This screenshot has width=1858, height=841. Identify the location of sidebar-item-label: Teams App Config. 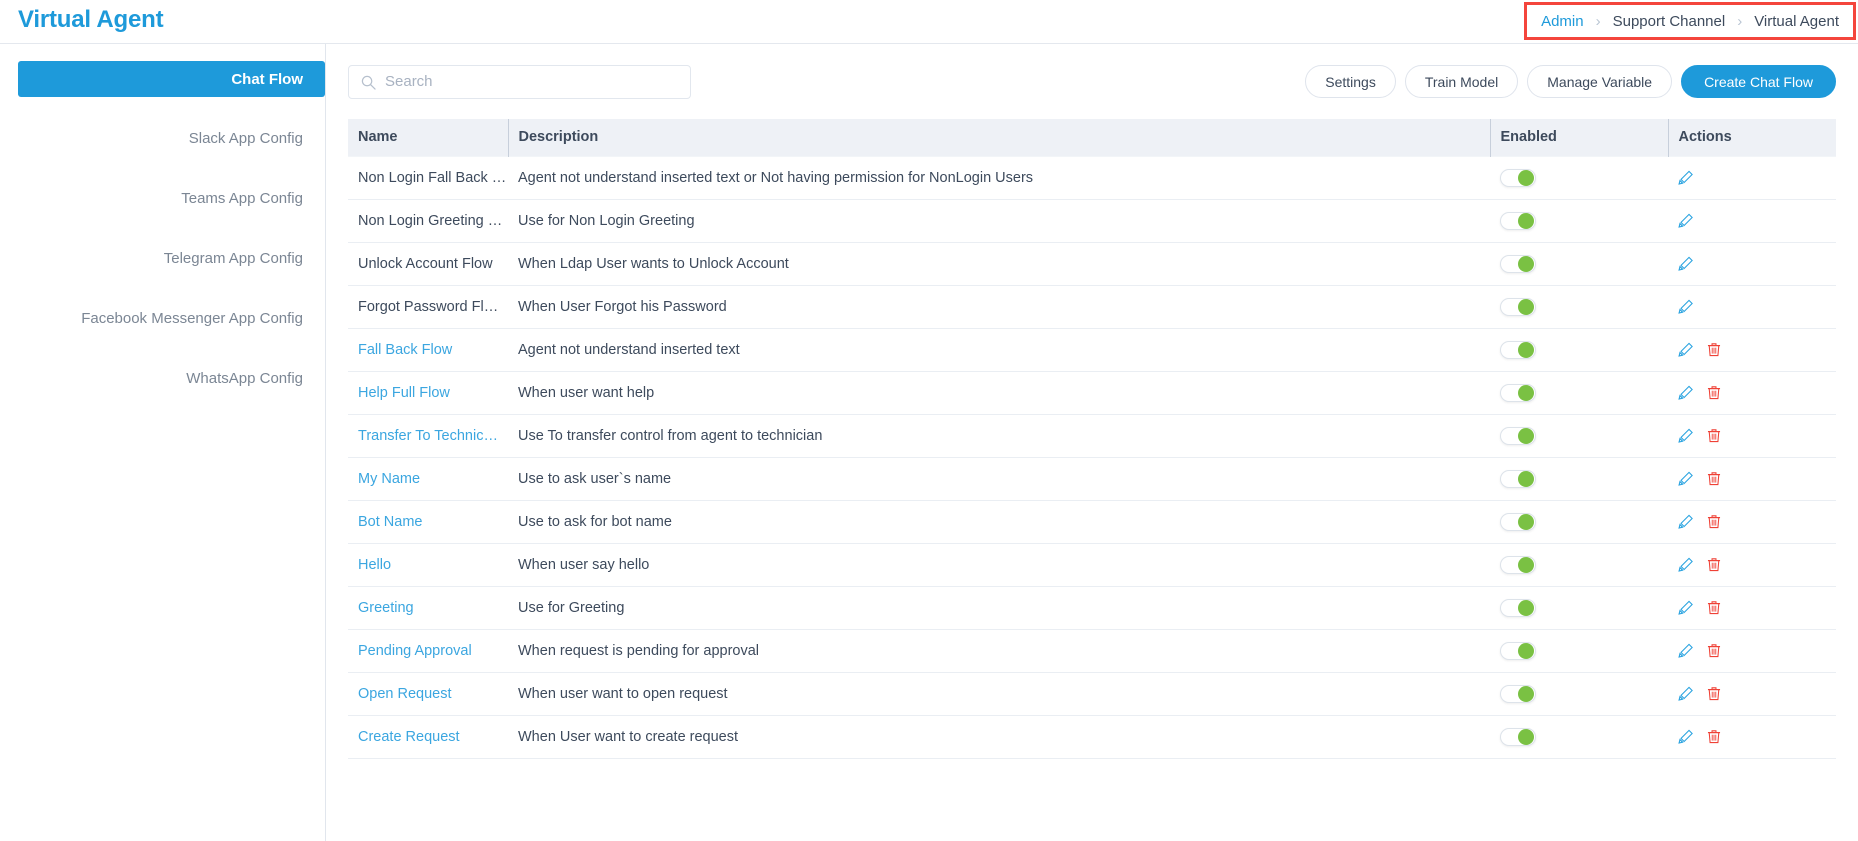
(242, 198).